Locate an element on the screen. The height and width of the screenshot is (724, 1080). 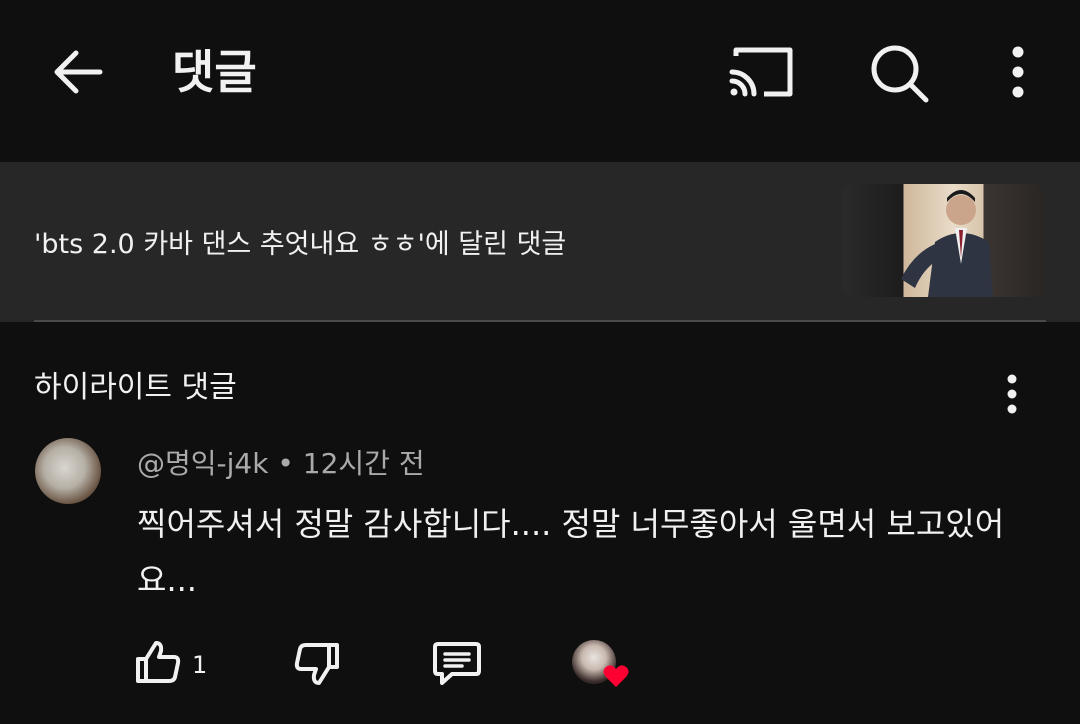
comment-time: 12시간 전 is located at coordinates (363, 463).